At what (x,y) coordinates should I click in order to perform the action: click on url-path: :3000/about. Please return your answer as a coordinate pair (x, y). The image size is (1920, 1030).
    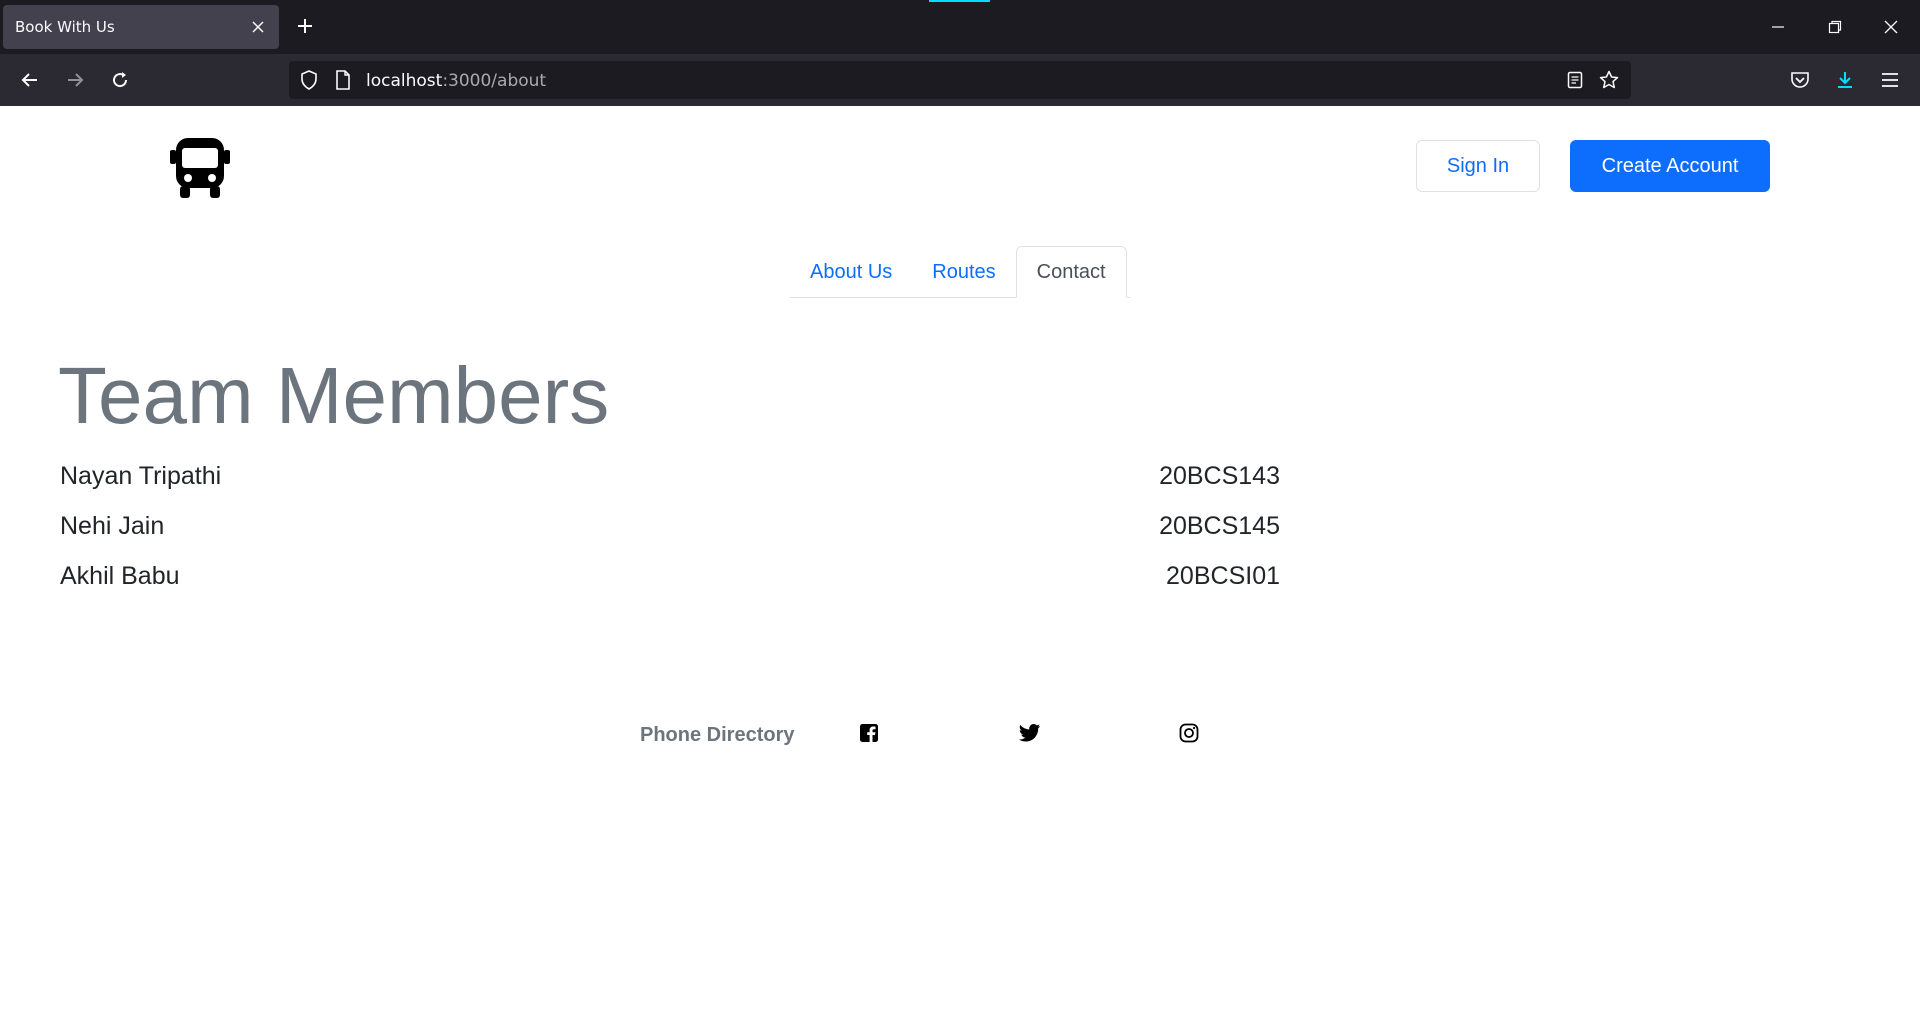
    Looking at the image, I should click on (494, 81).